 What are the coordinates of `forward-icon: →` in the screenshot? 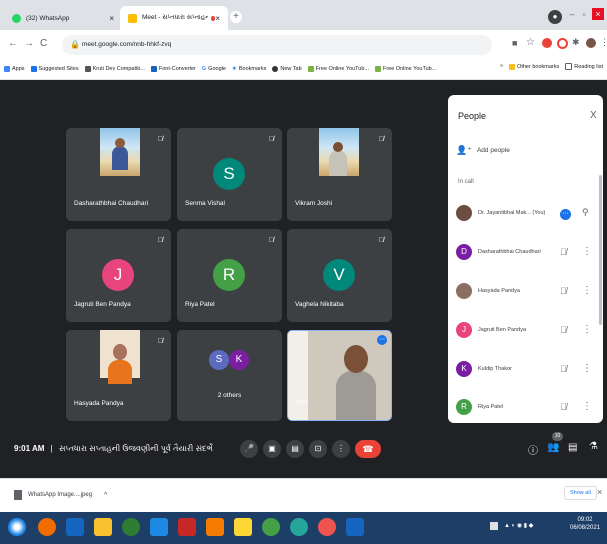 It's located at (29, 43).